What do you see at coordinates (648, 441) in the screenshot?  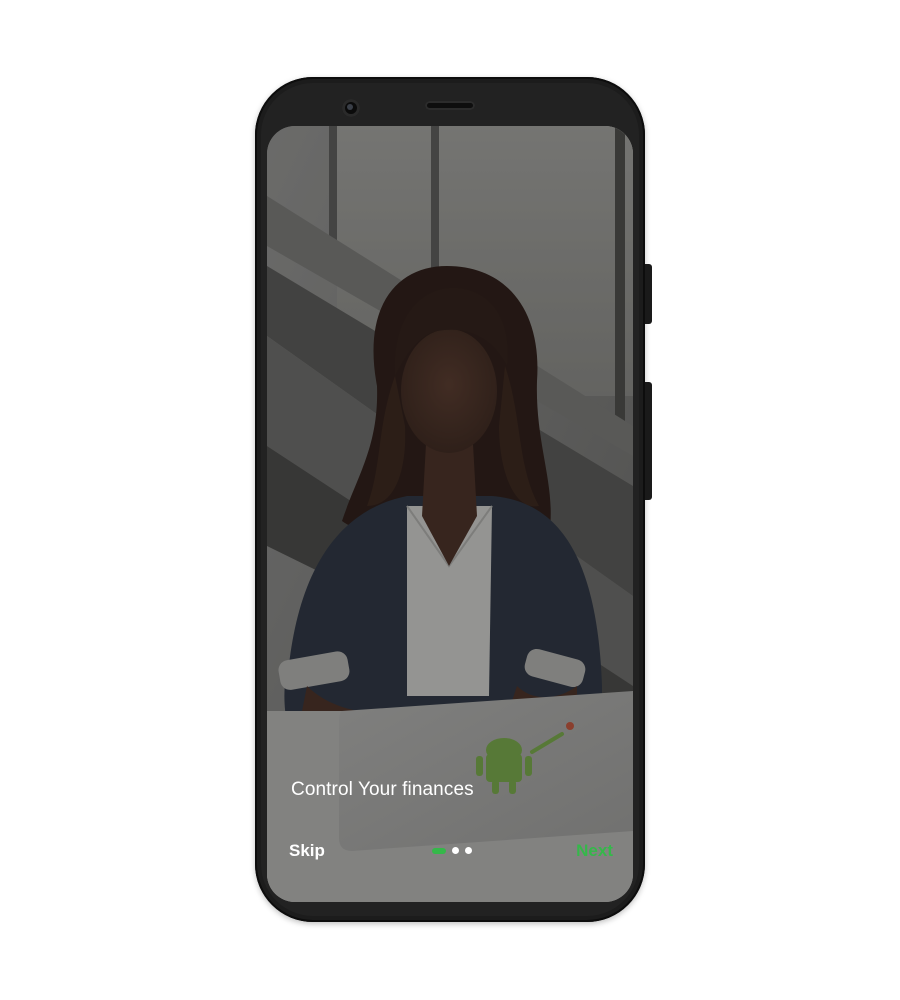 I see `volume-button` at bounding box center [648, 441].